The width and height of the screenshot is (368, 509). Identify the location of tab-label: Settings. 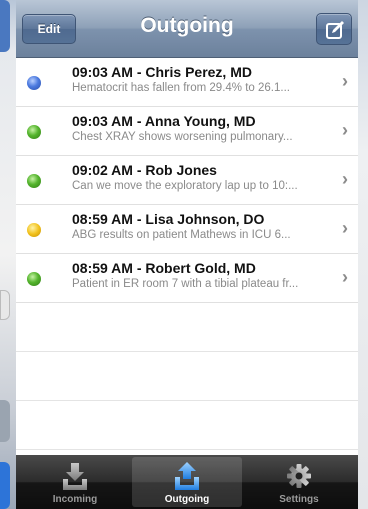
(299, 499).